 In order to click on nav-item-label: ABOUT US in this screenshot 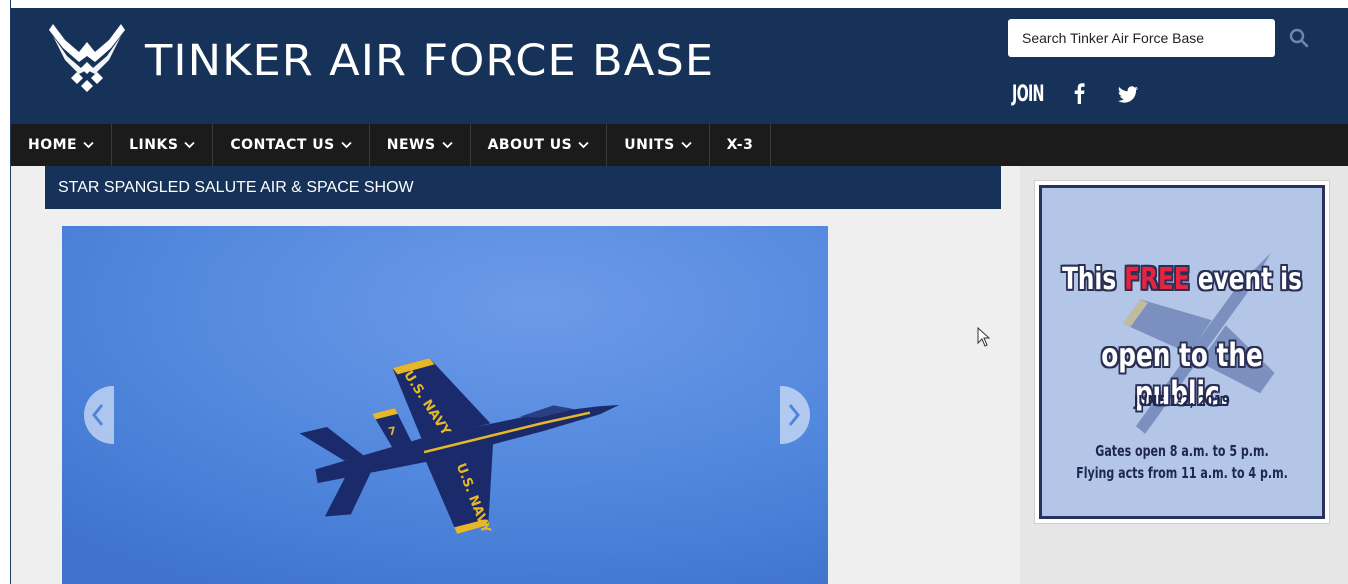, I will do `click(530, 145)`.